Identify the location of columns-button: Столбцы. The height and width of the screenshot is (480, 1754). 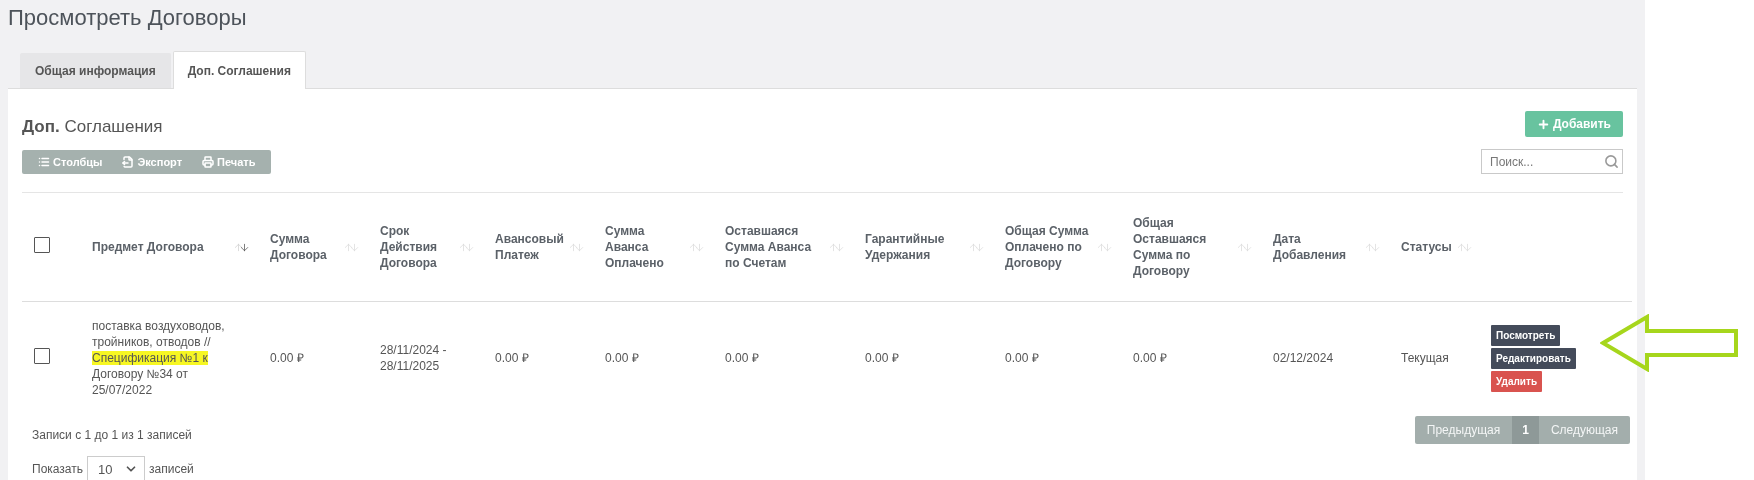
(70, 161).